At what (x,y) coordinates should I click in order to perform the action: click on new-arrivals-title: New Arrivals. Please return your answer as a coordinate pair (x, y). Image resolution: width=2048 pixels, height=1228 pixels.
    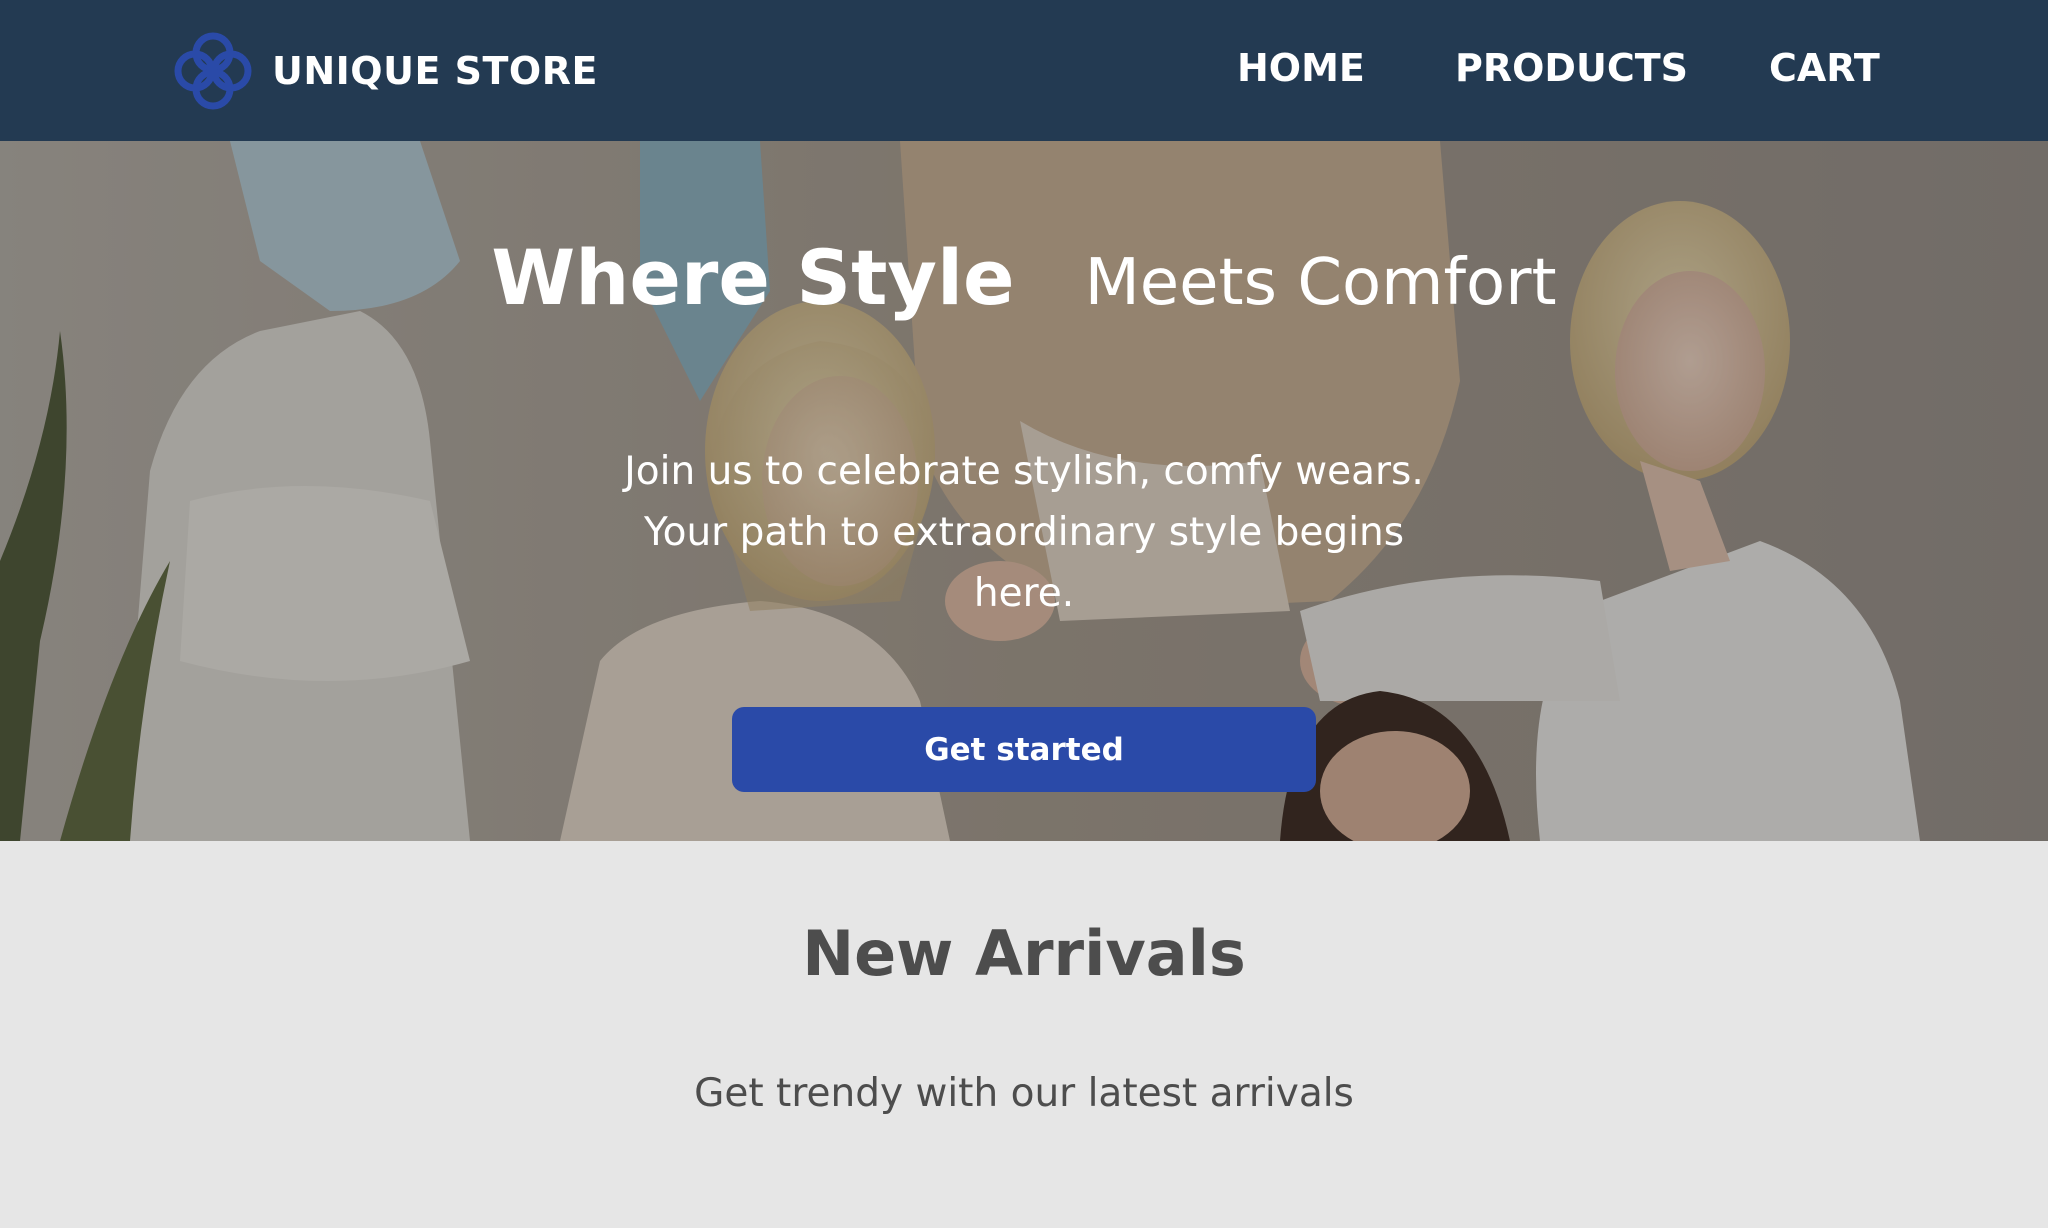
    Looking at the image, I should click on (1024, 953).